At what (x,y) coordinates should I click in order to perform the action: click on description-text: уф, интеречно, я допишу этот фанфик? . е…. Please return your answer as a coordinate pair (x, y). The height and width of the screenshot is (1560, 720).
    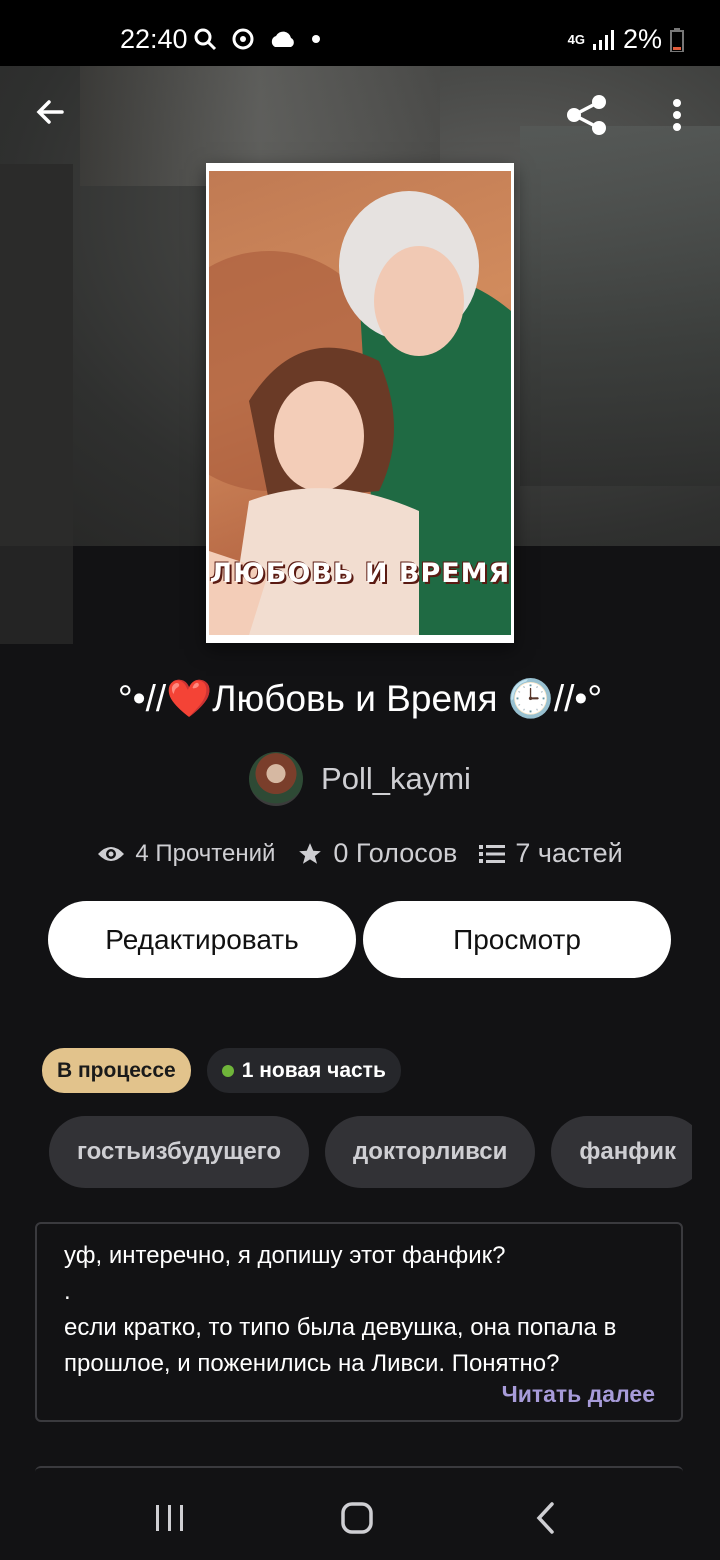
    Looking at the image, I should click on (340, 1309).